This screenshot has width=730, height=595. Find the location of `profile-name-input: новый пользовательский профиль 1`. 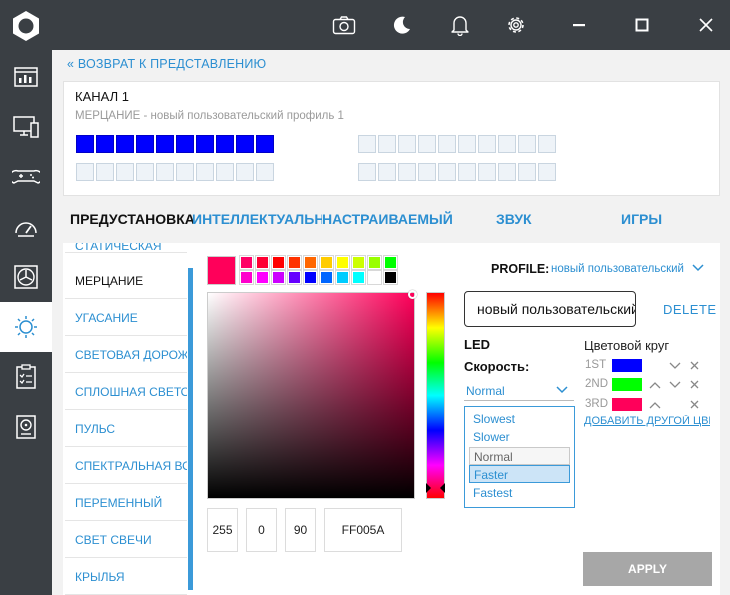

profile-name-input: новый пользовательский профиль 1 is located at coordinates (550, 309).